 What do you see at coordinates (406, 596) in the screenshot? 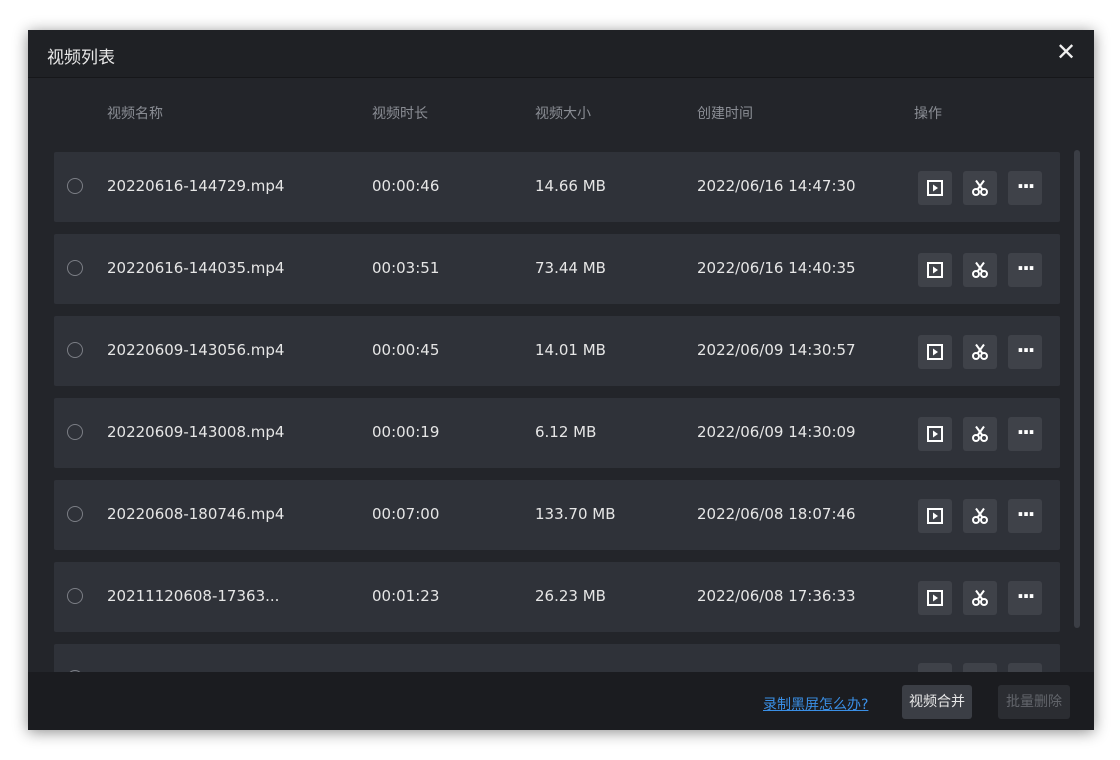
I see `video-duration: 00:01:23` at bounding box center [406, 596].